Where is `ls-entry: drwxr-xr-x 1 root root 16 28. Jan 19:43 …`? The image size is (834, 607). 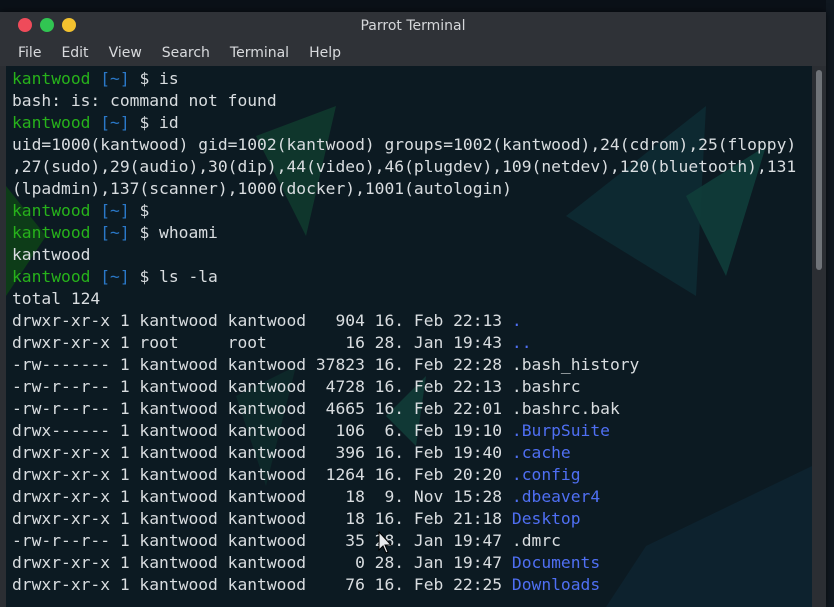 ls-entry: drwxr-xr-x 1 root root 16 28. Jan 19:43 … is located at coordinates (412, 343).